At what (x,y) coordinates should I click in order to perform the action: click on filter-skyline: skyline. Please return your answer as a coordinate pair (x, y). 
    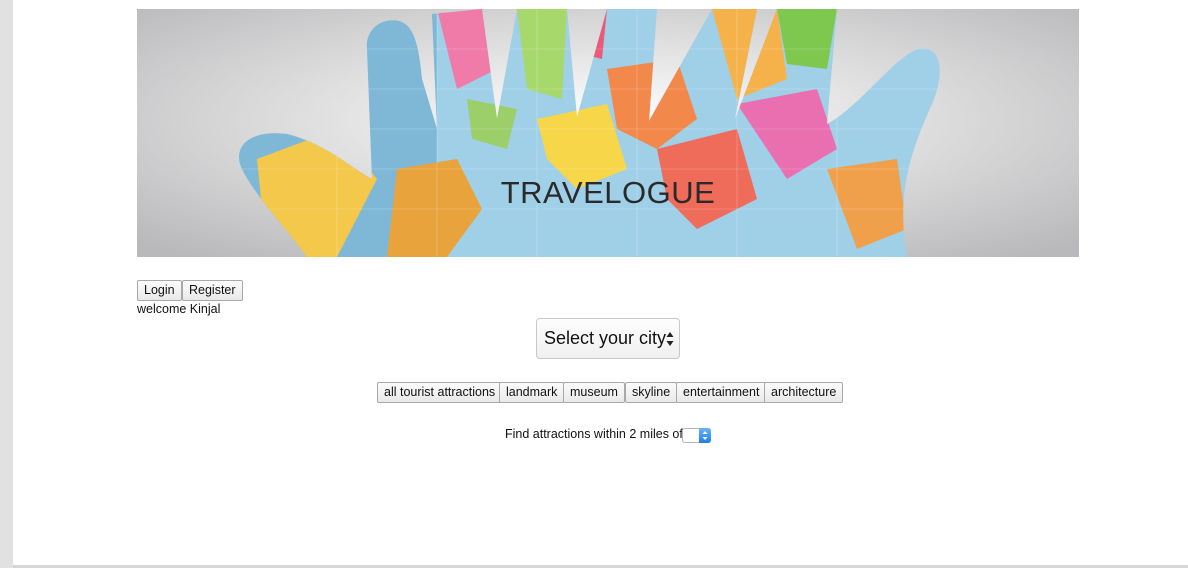
    Looking at the image, I should click on (651, 392).